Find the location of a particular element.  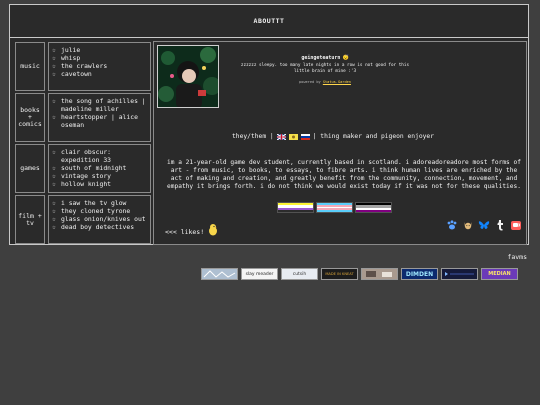

russia-flag-icon is located at coordinates (305, 136).